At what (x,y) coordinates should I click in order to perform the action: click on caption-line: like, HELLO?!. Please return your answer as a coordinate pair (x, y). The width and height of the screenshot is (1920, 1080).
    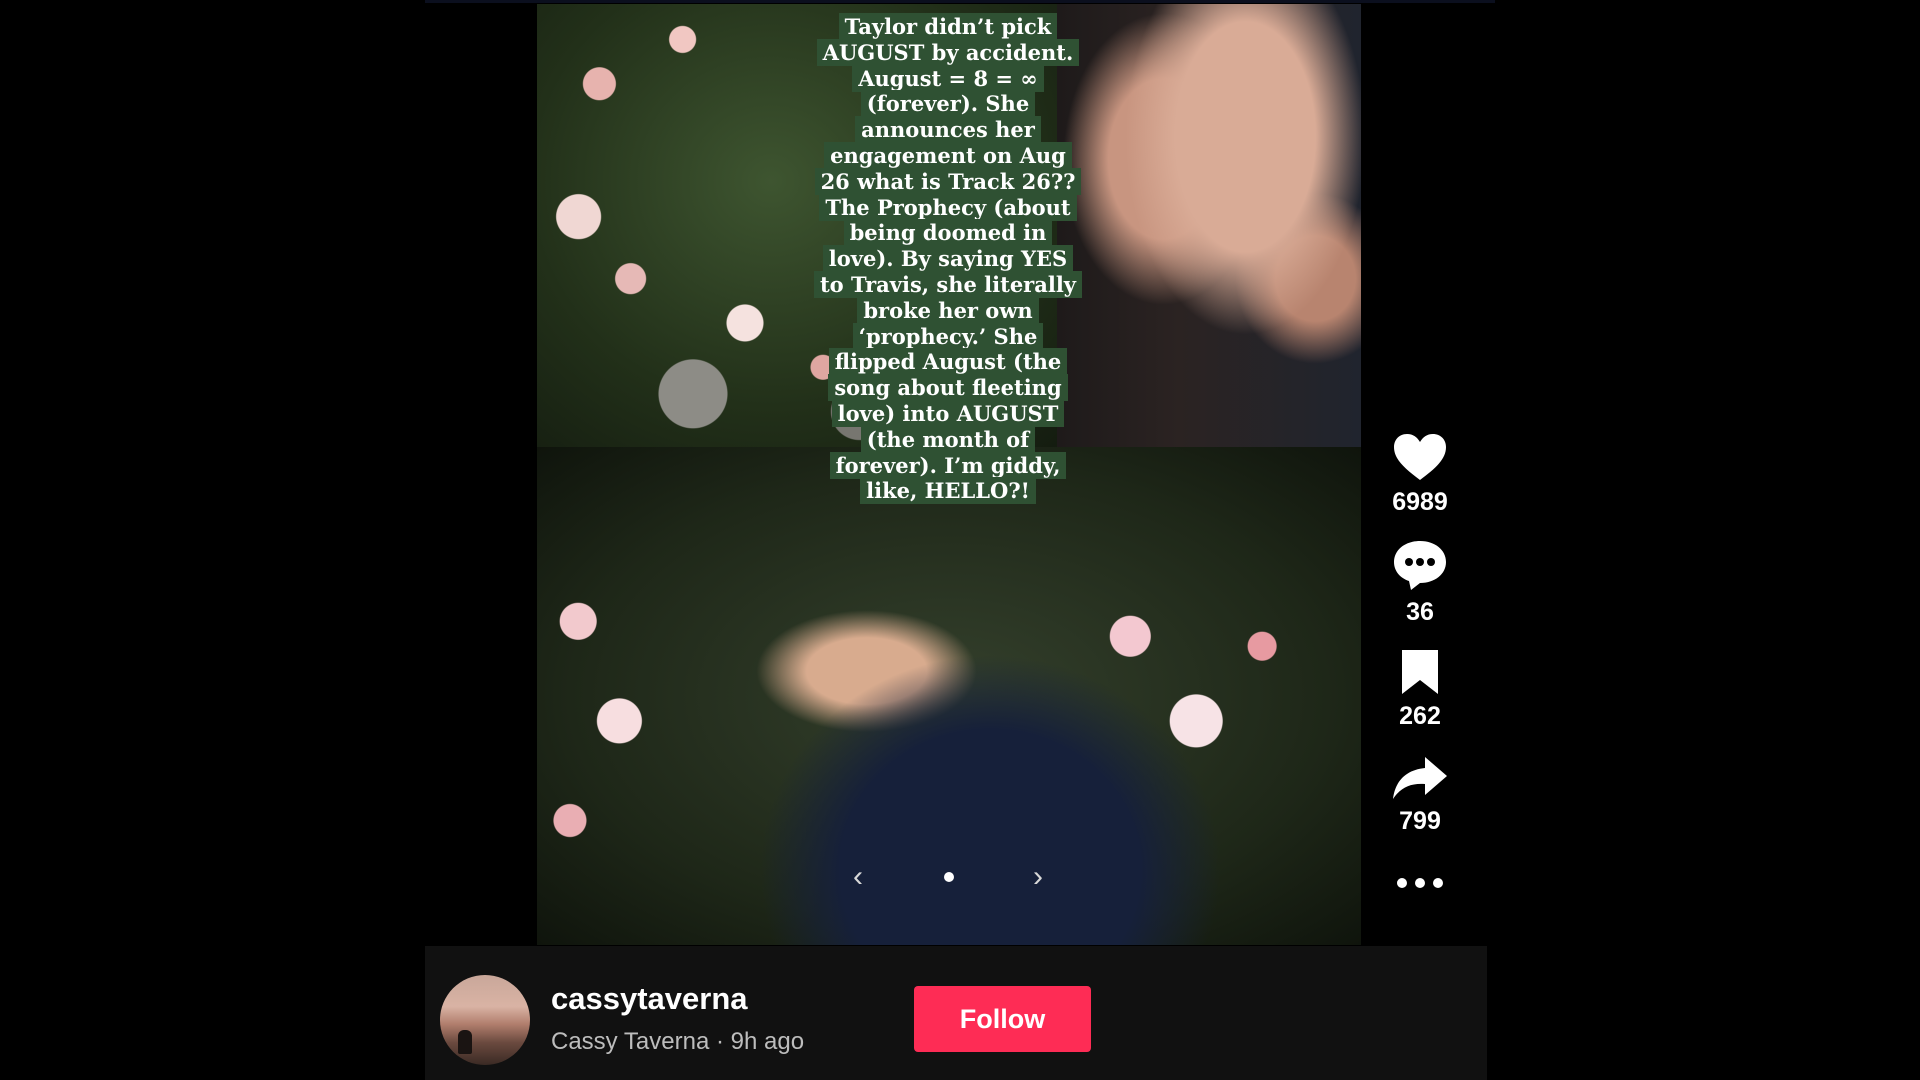
    Looking at the image, I should click on (948, 491).